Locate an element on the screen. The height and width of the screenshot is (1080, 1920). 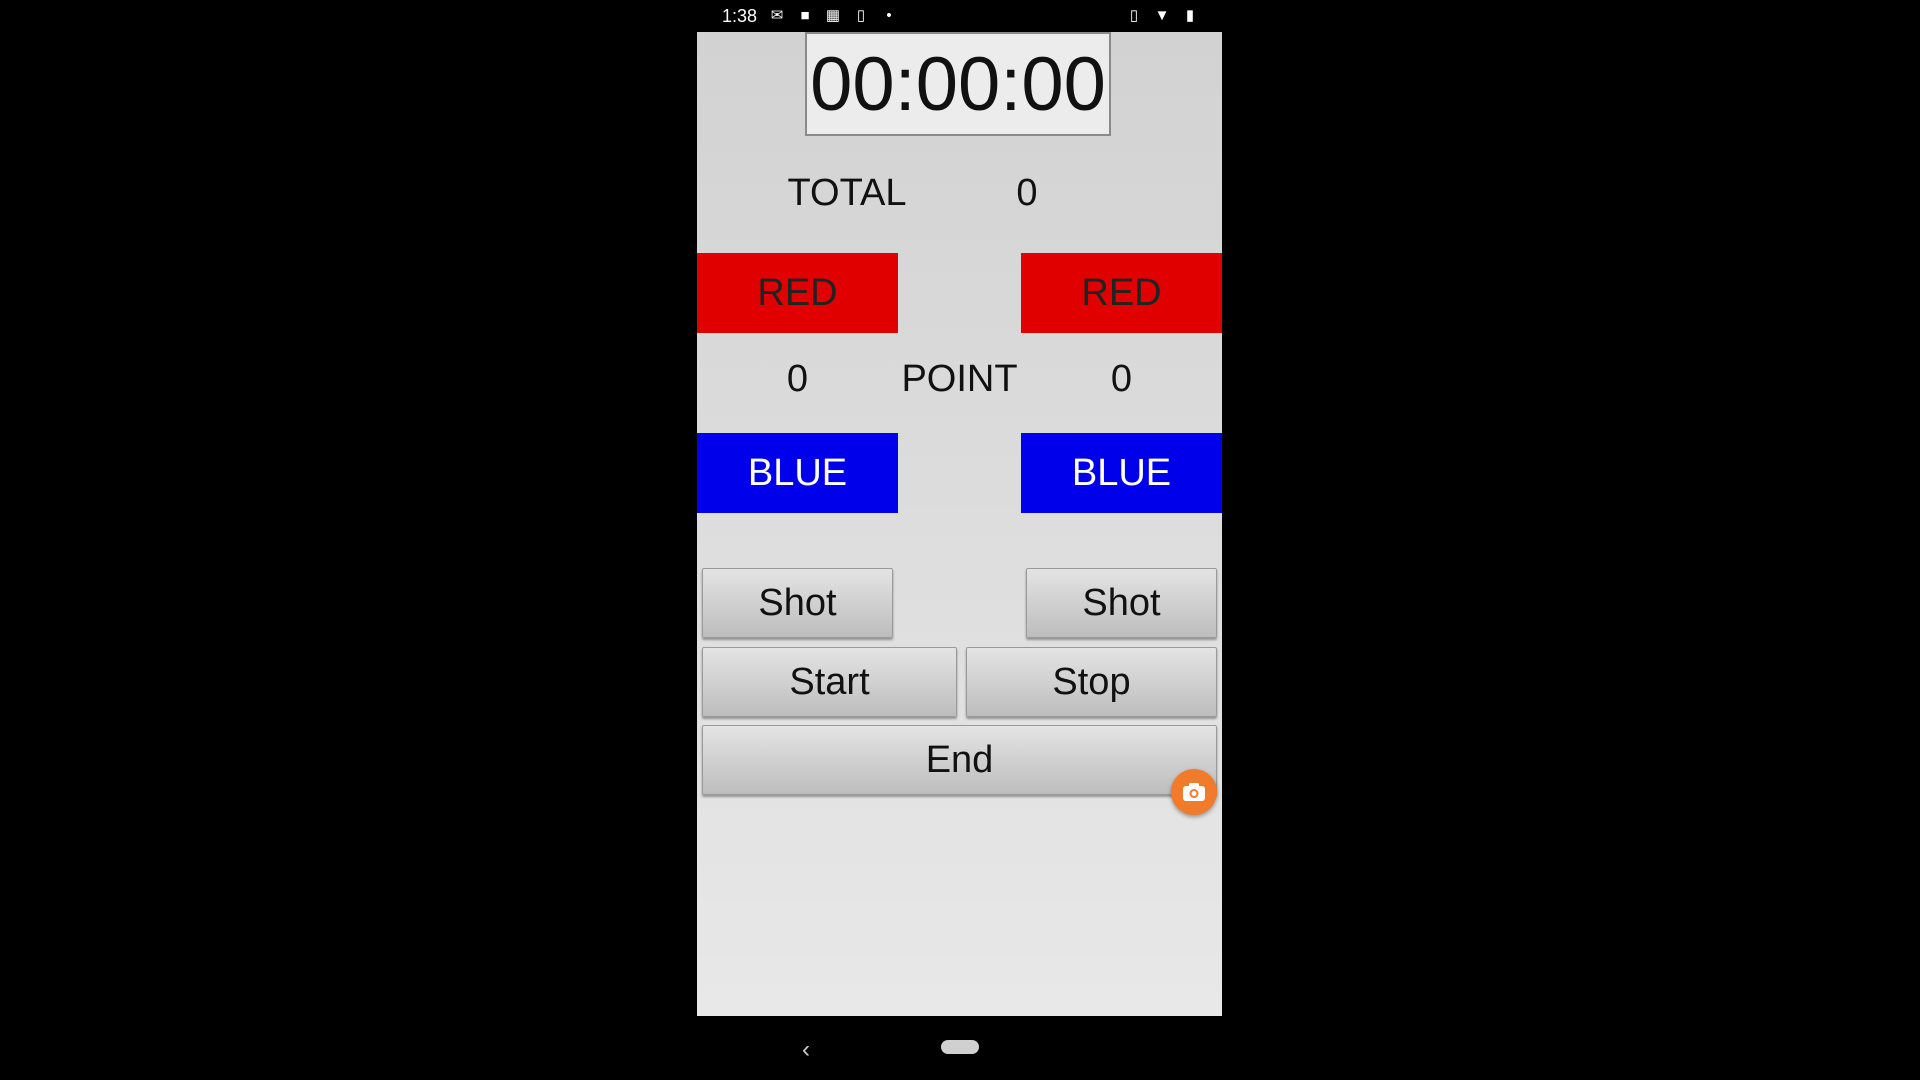
navigation-bar: ‹ is located at coordinates (959, 1048).